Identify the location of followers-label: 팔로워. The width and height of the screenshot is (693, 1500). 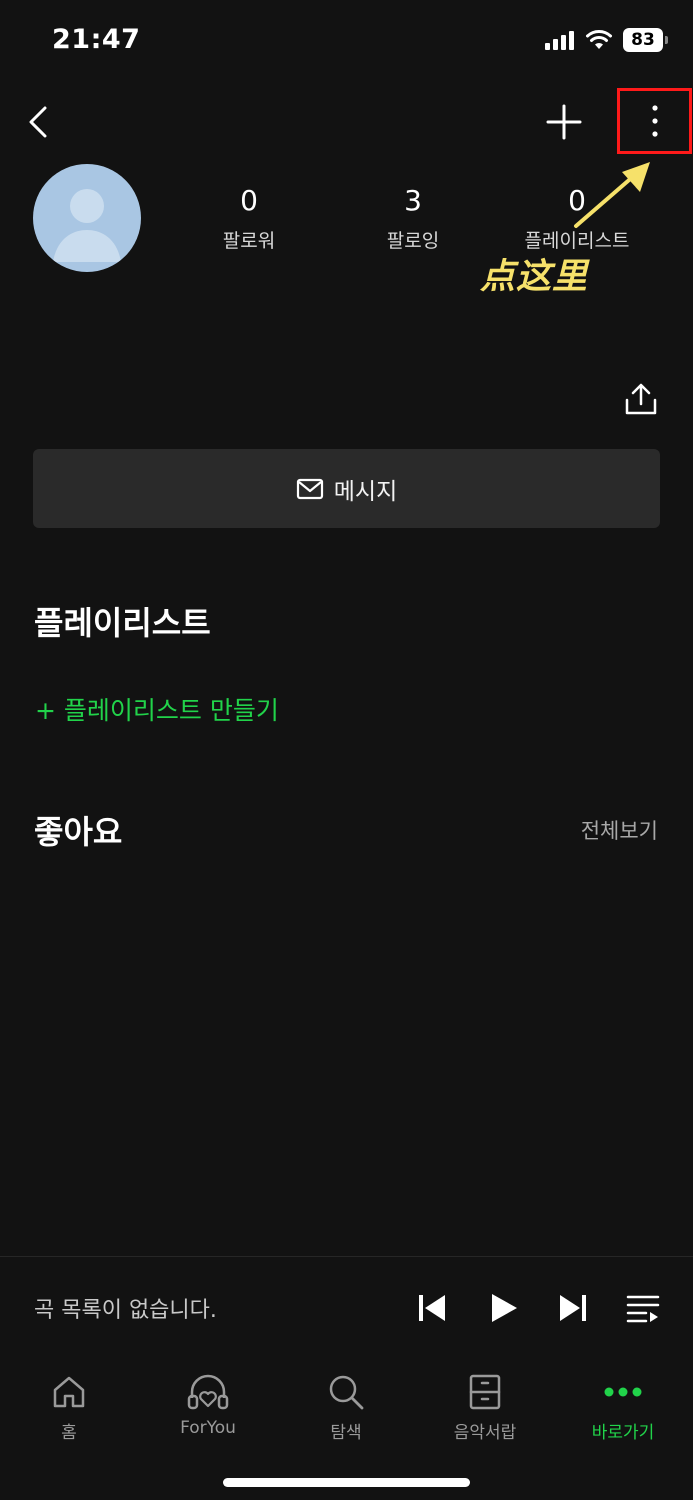
(249, 241).